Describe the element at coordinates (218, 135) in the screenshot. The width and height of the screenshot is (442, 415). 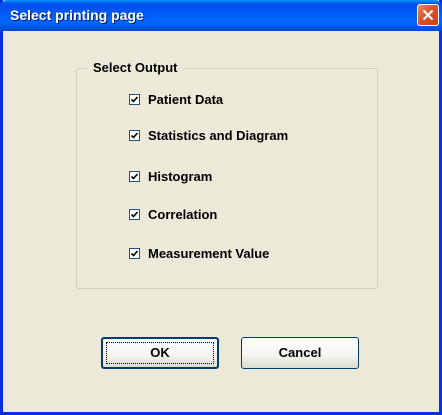
I see `statistics-and-diagram-label: Statistics and Diagram` at that location.